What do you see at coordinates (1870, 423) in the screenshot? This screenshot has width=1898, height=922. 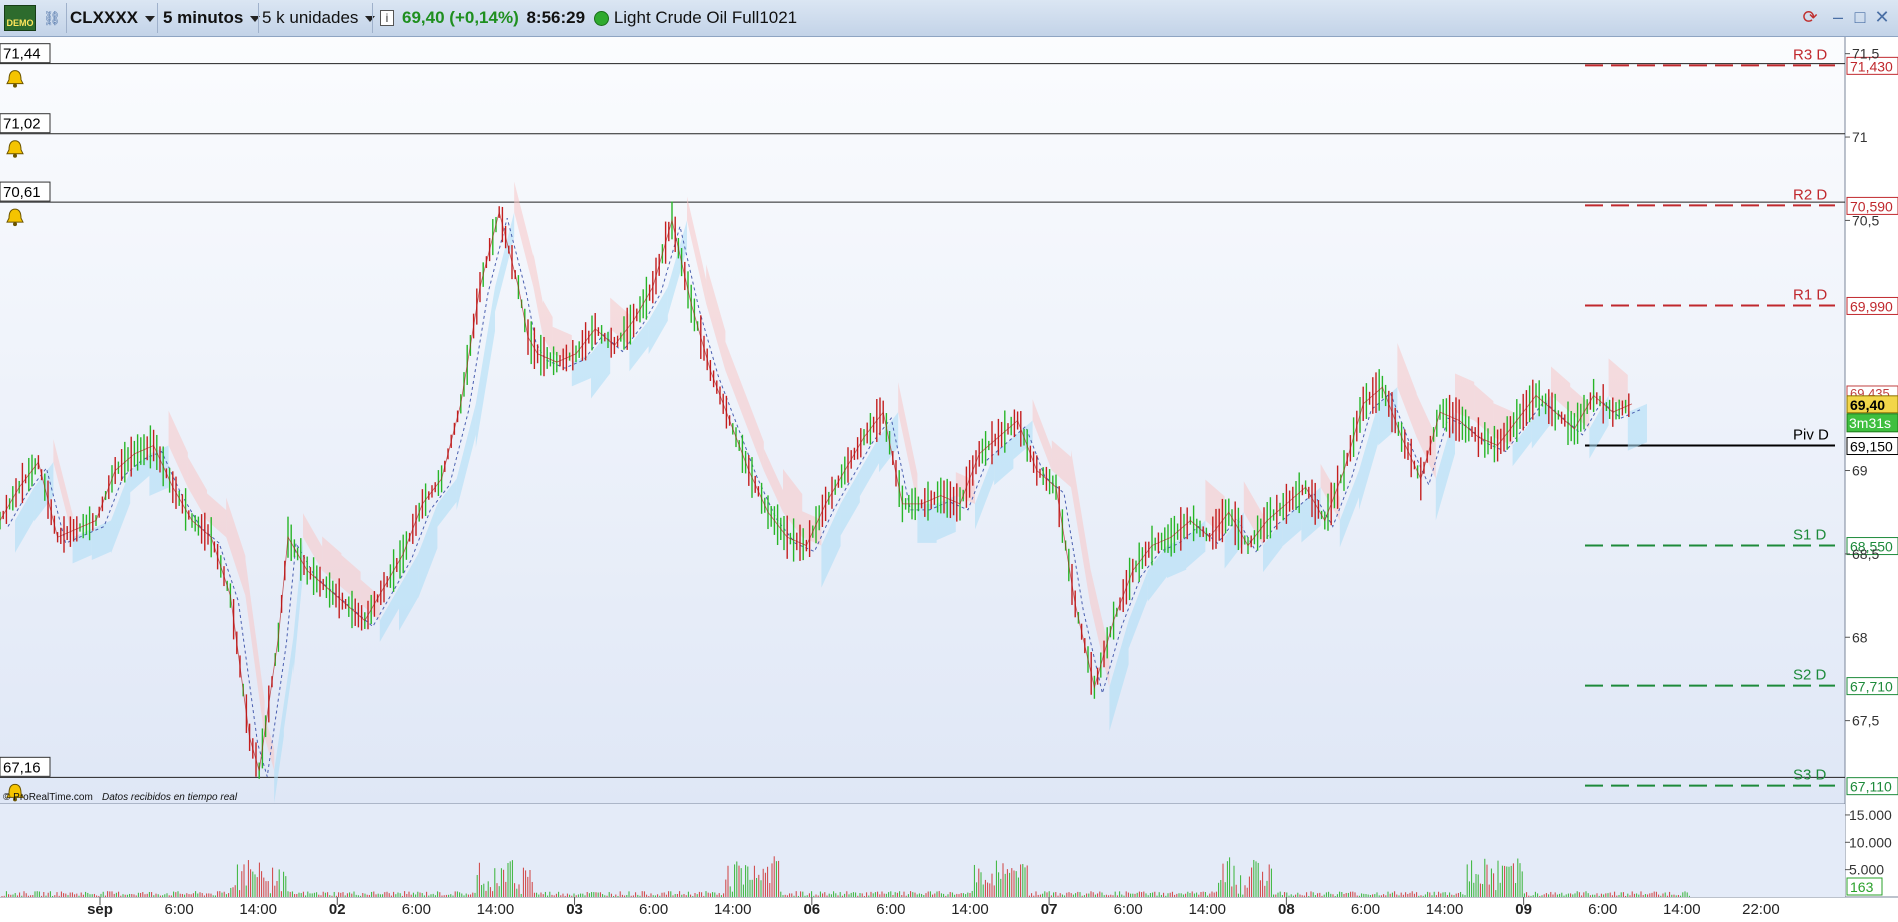 I see `countdown-label: 3m31s` at bounding box center [1870, 423].